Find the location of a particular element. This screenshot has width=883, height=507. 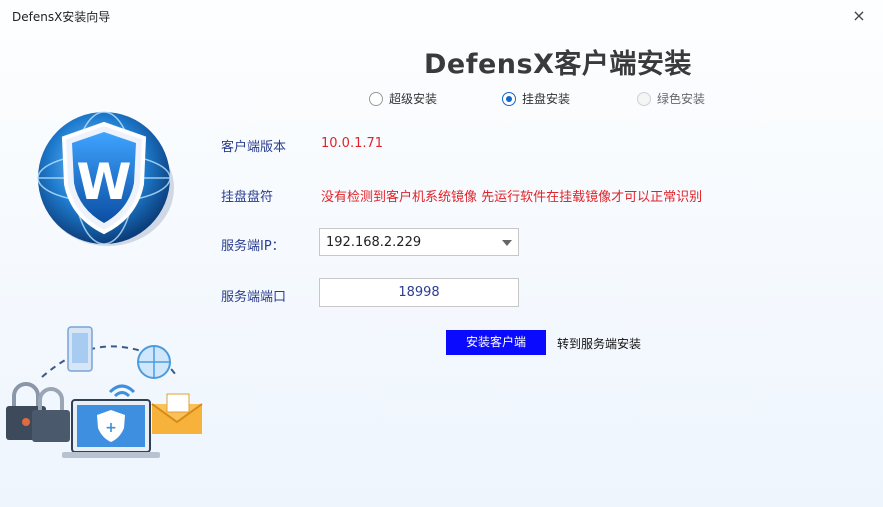

server-ip-select: 192.168.2.229 is located at coordinates (419, 242).